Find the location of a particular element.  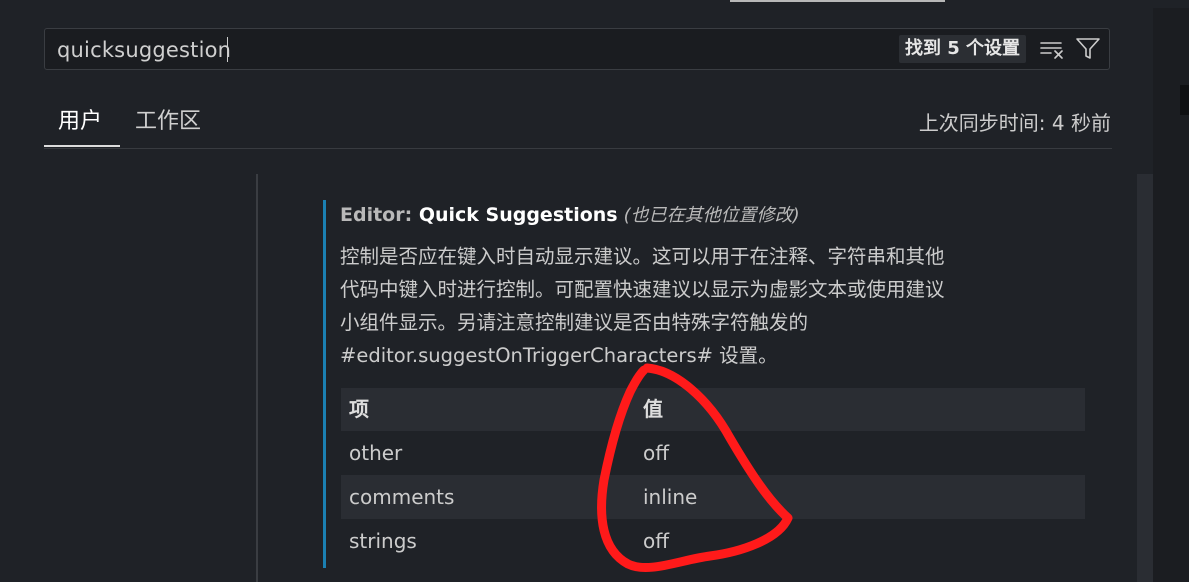

row-key: comments is located at coordinates (402, 497).